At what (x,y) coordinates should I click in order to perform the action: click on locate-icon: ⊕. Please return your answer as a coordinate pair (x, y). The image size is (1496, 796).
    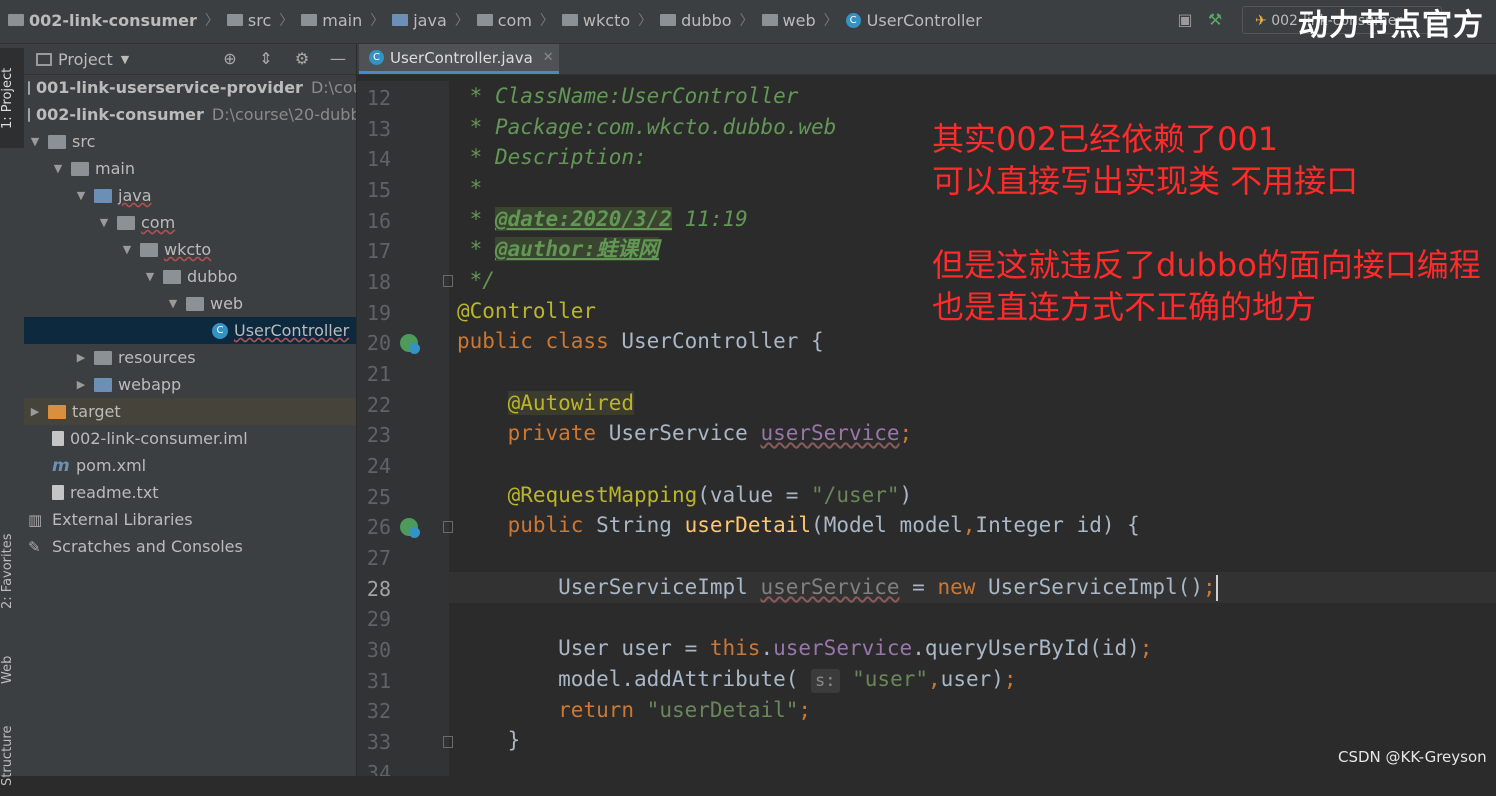
    Looking at the image, I should click on (230, 59).